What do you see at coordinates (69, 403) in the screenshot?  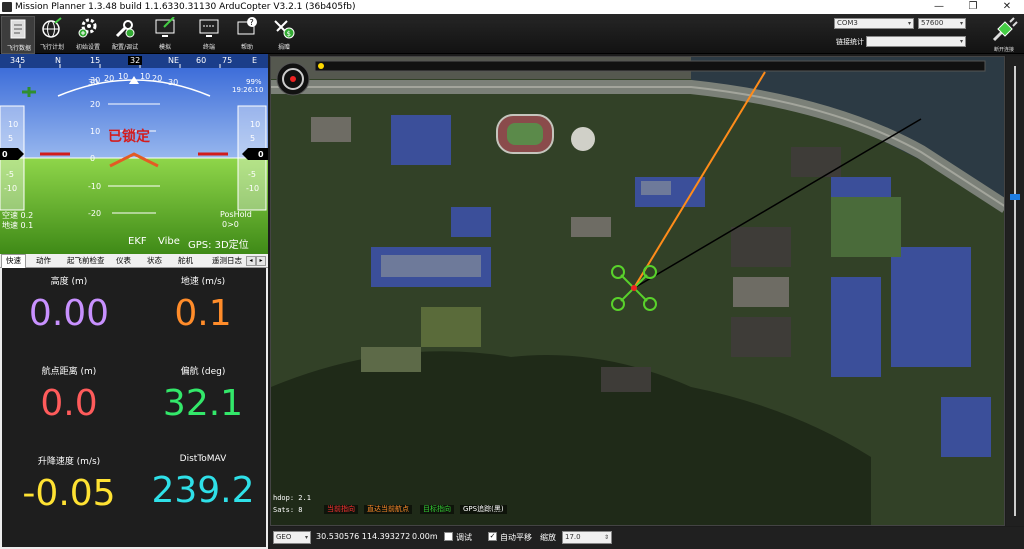 I see `quick-cell-value: 0.0` at bounding box center [69, 403].